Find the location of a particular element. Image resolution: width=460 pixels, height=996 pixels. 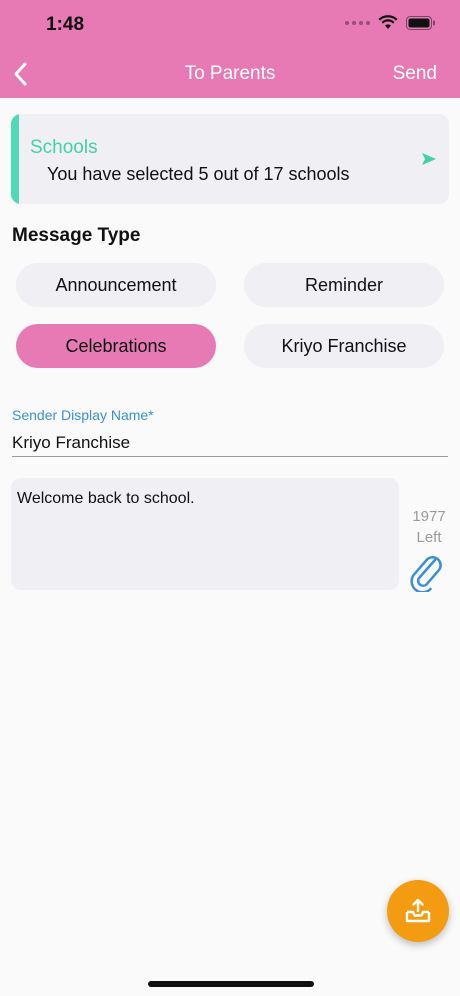

message-type-celebrations: Celebrations is located at coordinates (116, 346).